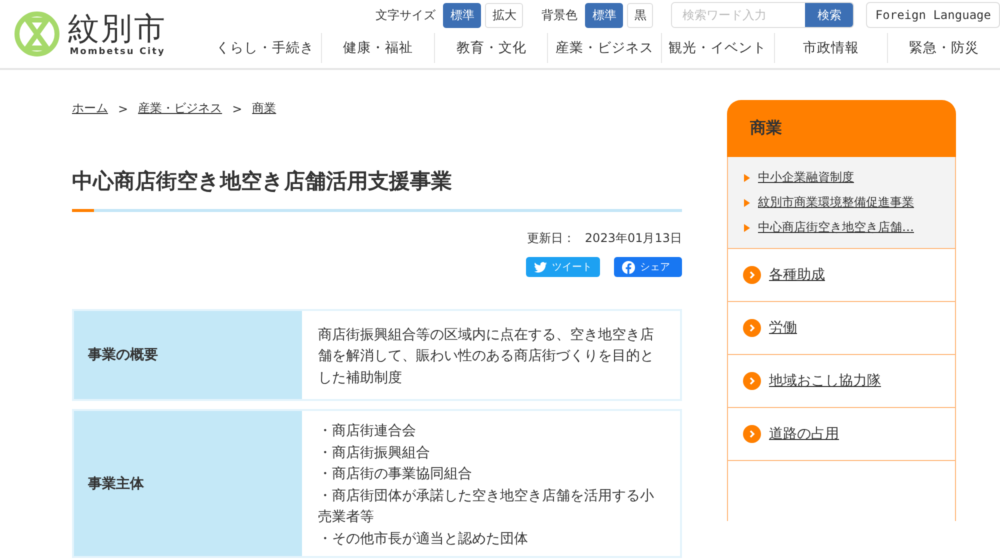 This screenshot has height=560, width=1000. I want to click on updated-label: 更新日：, so click(550, 238).